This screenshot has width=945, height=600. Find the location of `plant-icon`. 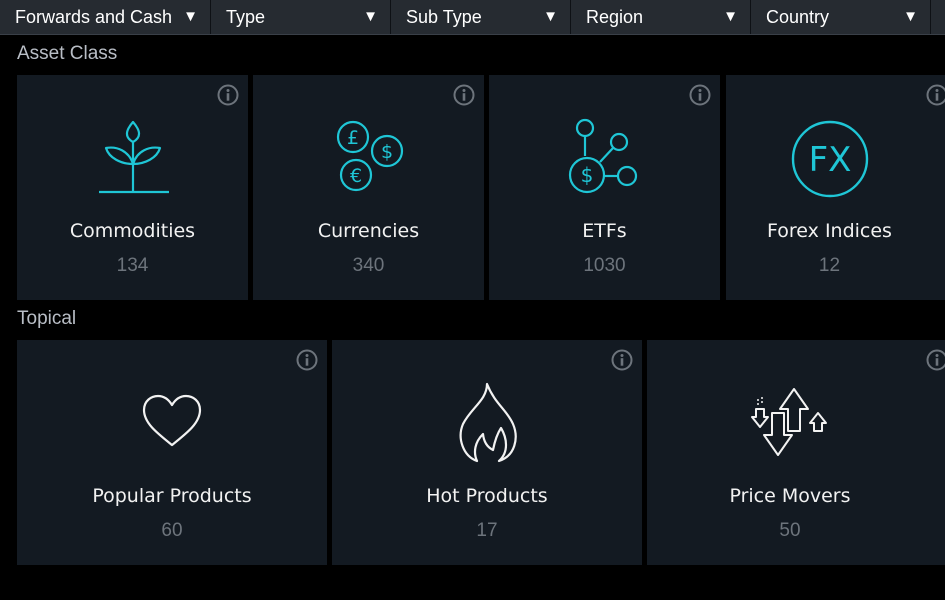

plant-icon is located at coordinates (133, 157).